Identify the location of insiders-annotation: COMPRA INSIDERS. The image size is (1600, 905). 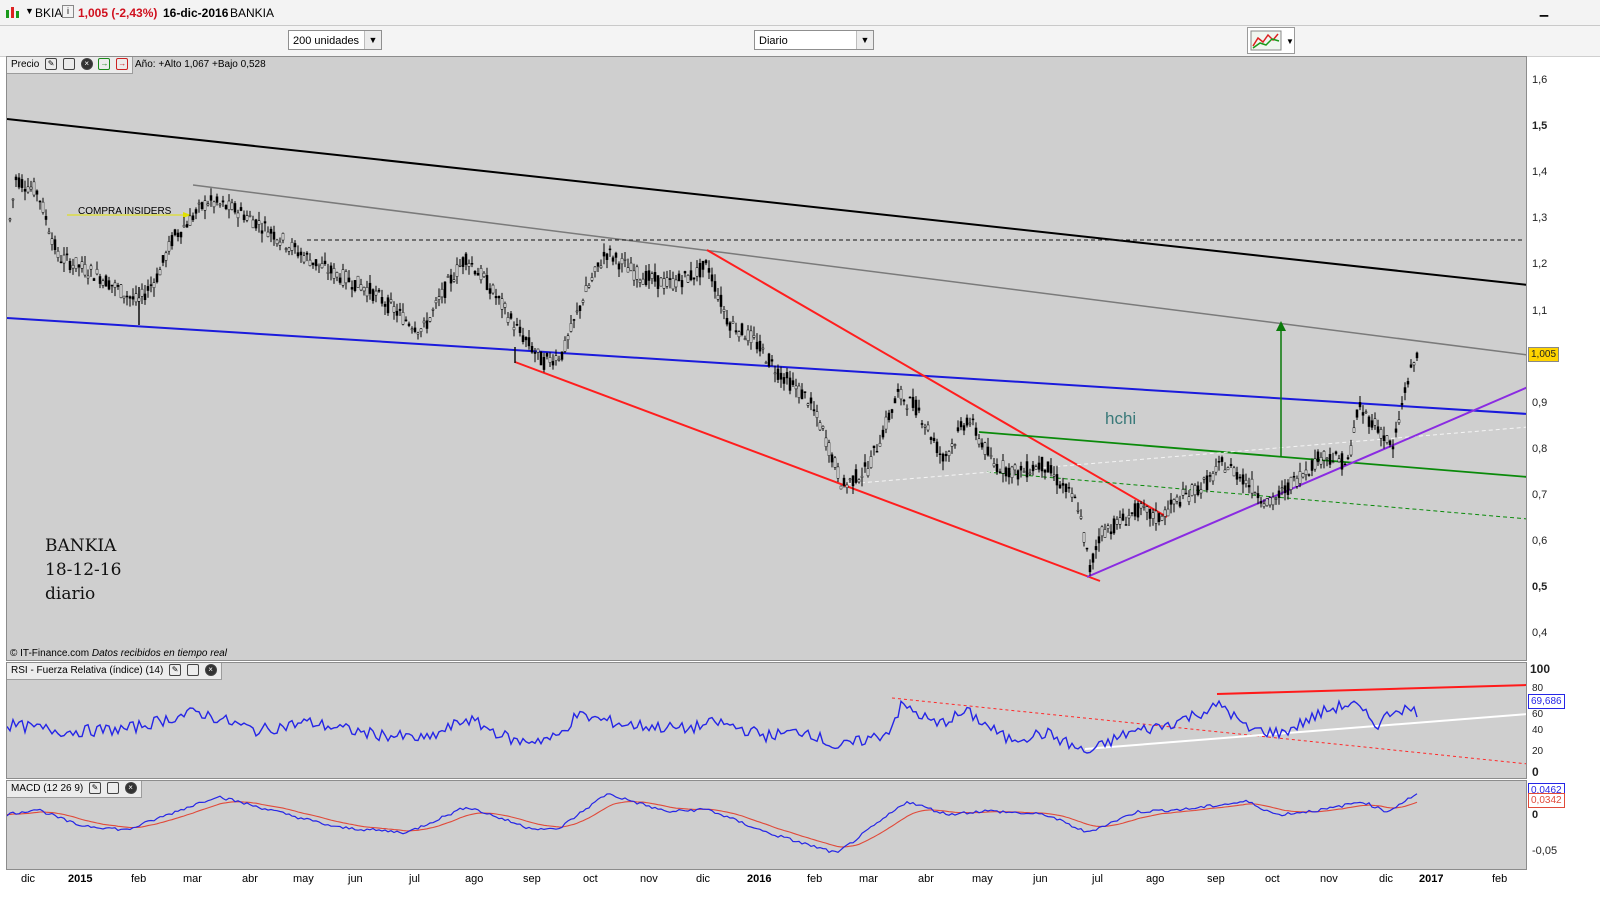
(125, 211).